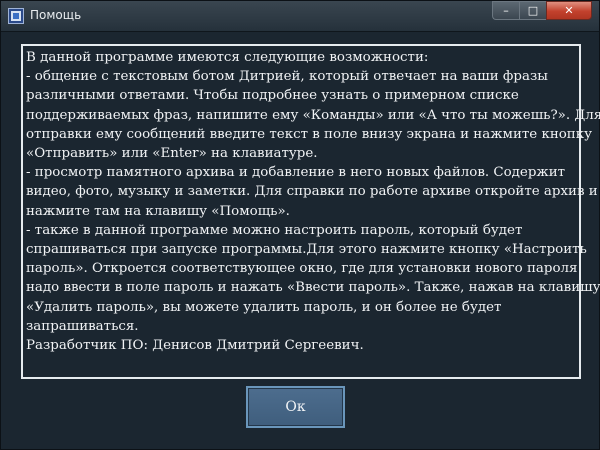 This screenshot has width=600, height=450. I want to click on maximize-icon: □, so click(533, 10).